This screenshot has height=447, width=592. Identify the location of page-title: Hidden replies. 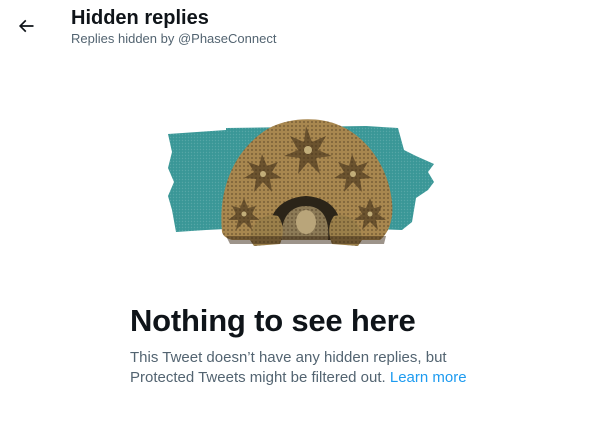
(140, 18).